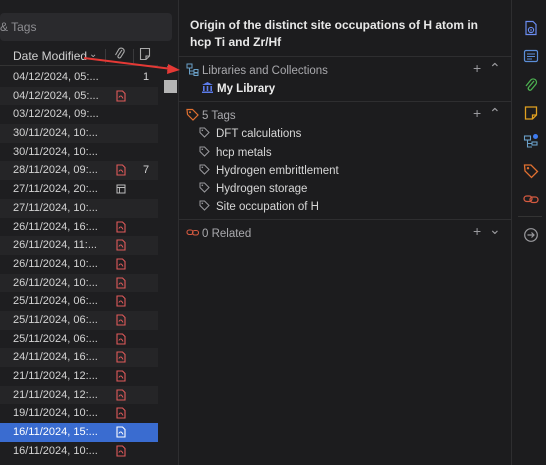 The width and height of the screenshot is (546, 465). What do you see at coordinates (170, 69) in the screenshot?
I see `column-picker-icon: ✕` at bounding box center [170, 69].